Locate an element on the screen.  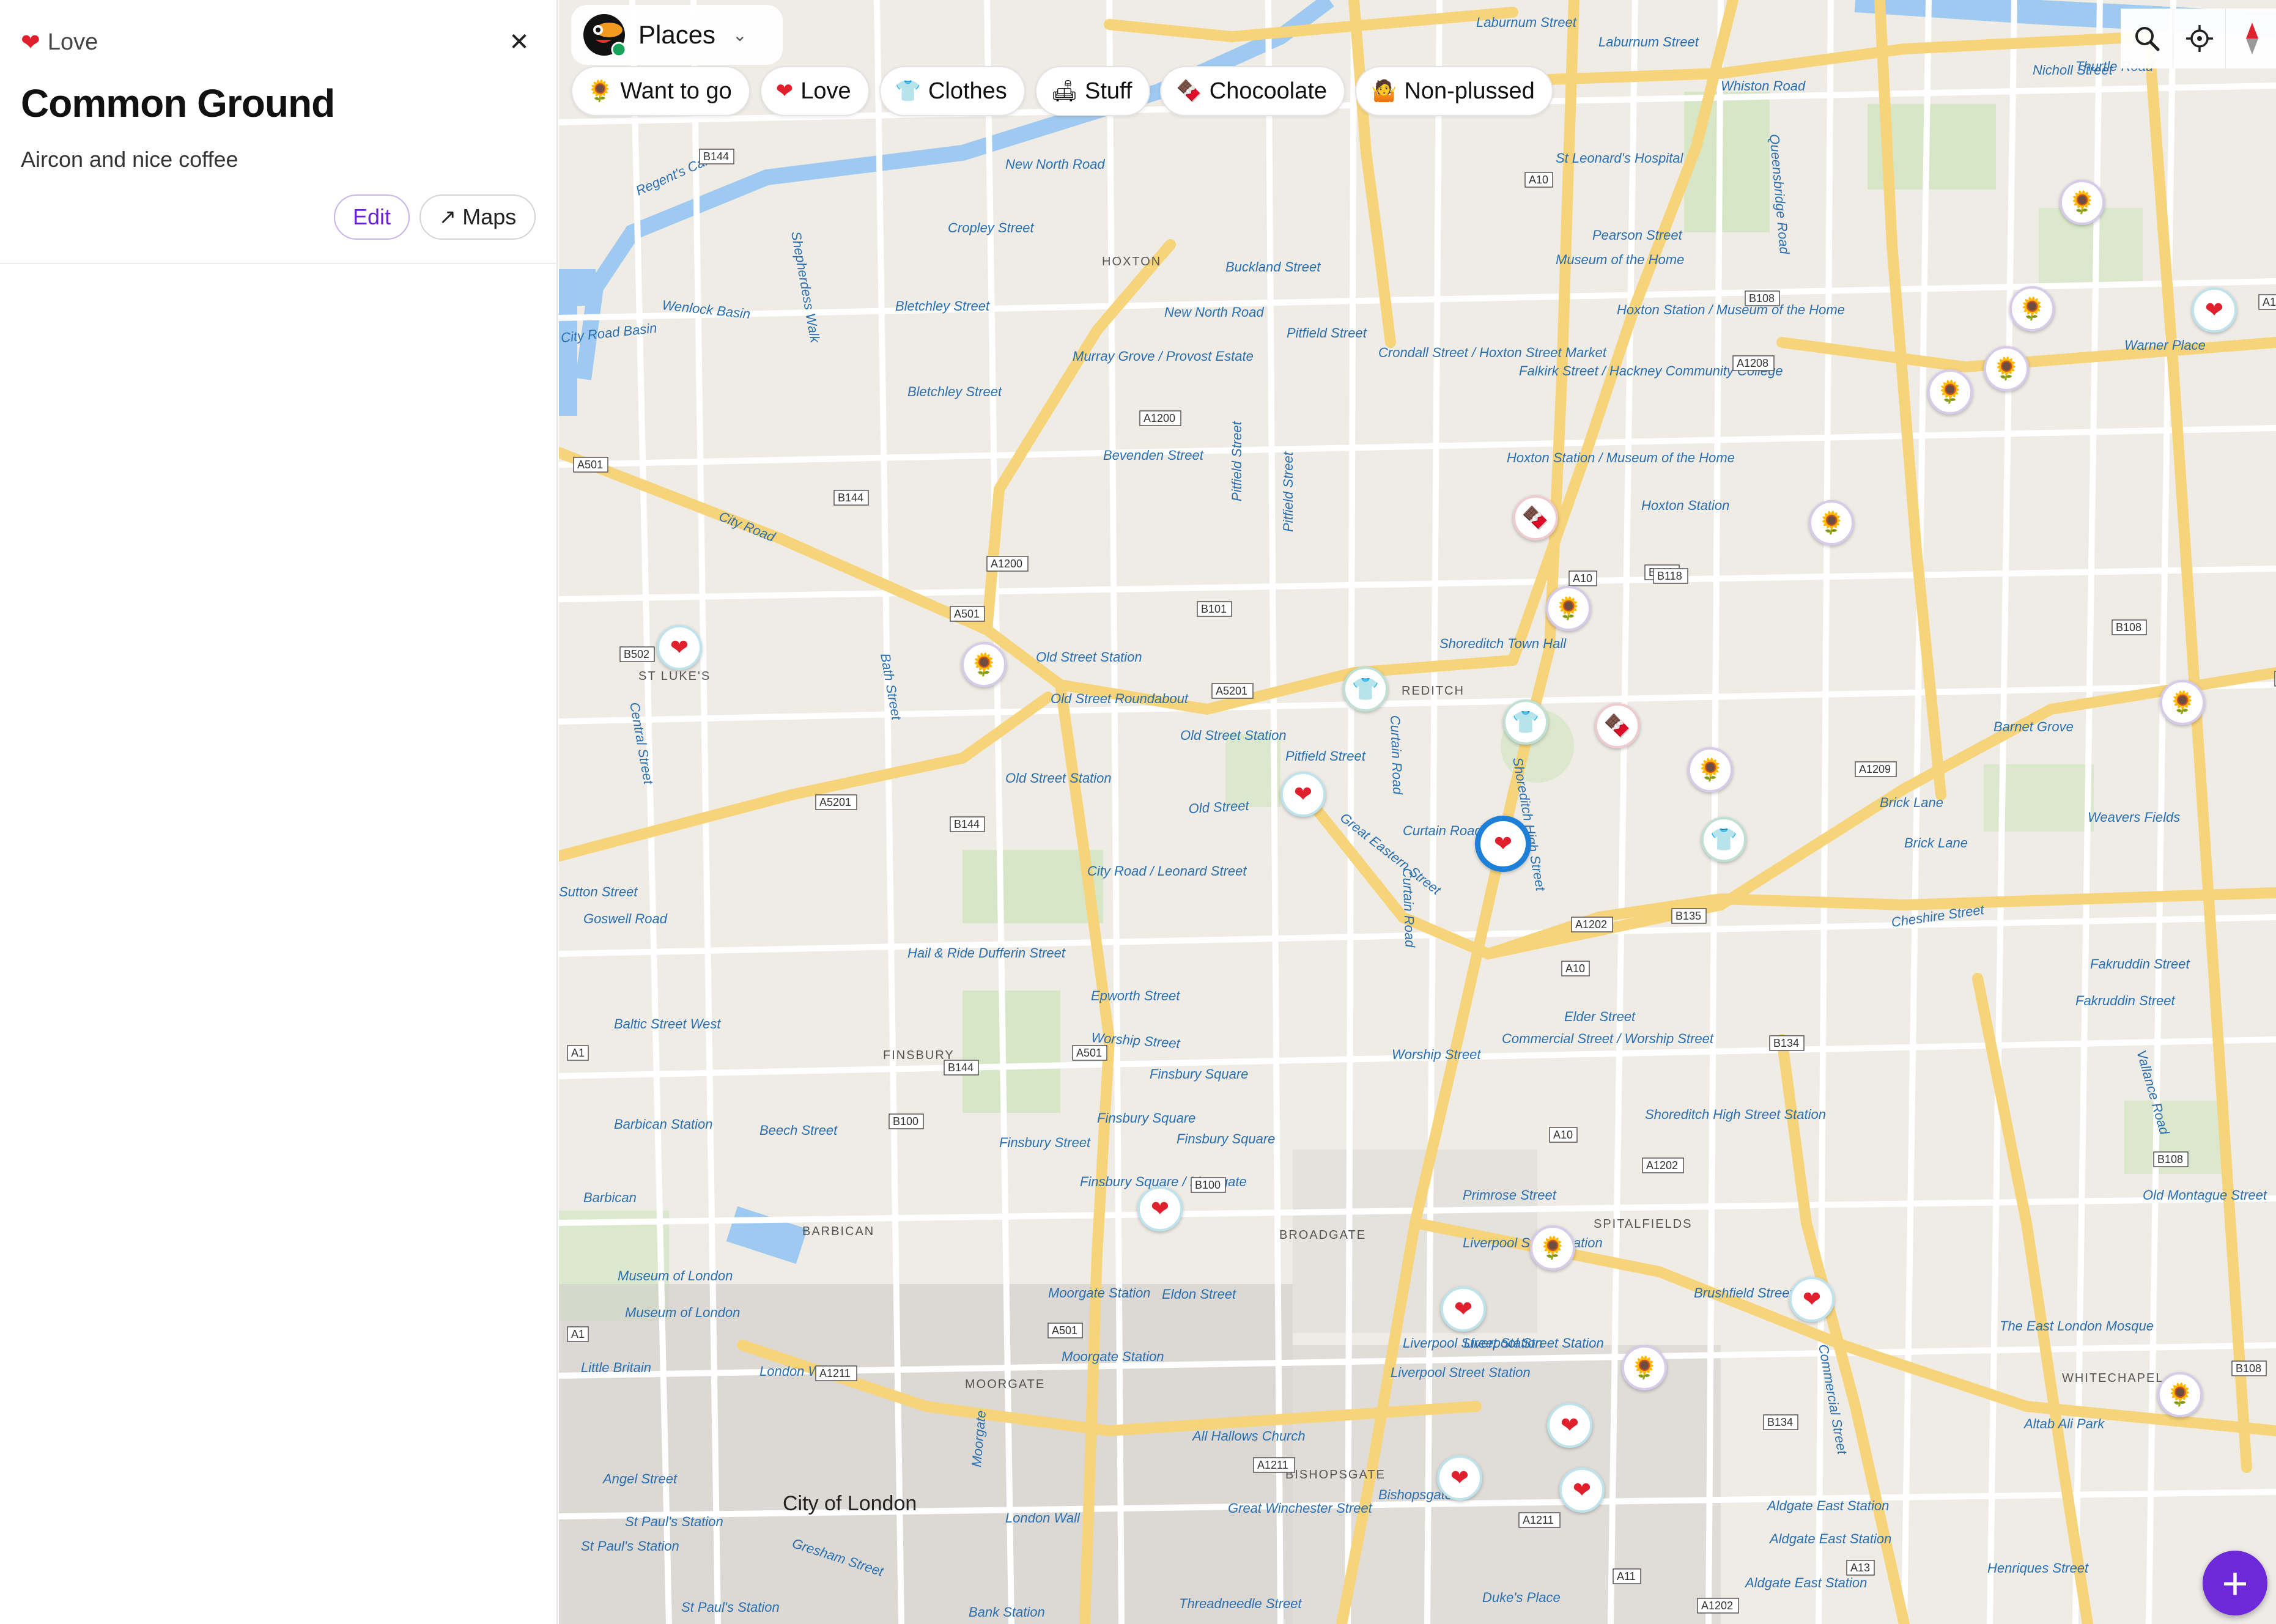
filter-chip-stuff: 🛋 Stuff is located at coordinates (1093, 91).